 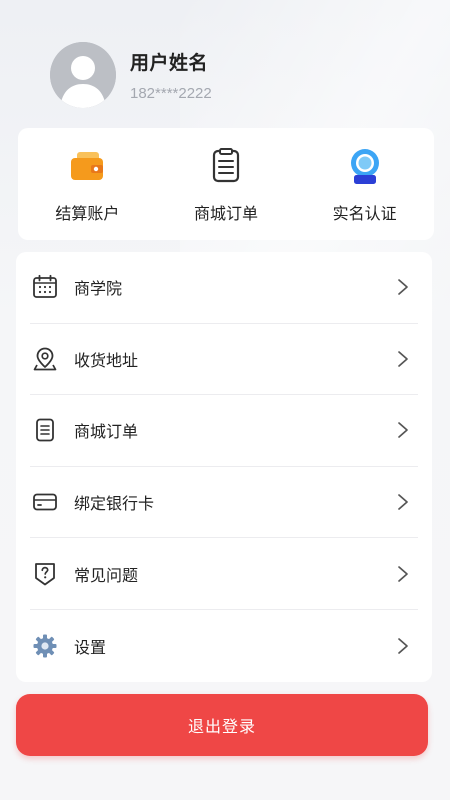 What do you see at coordinates (224, 431) in the screenshot?
I see `menu-item-mall-orders: 商城订单` at bounding box center [224, 431].